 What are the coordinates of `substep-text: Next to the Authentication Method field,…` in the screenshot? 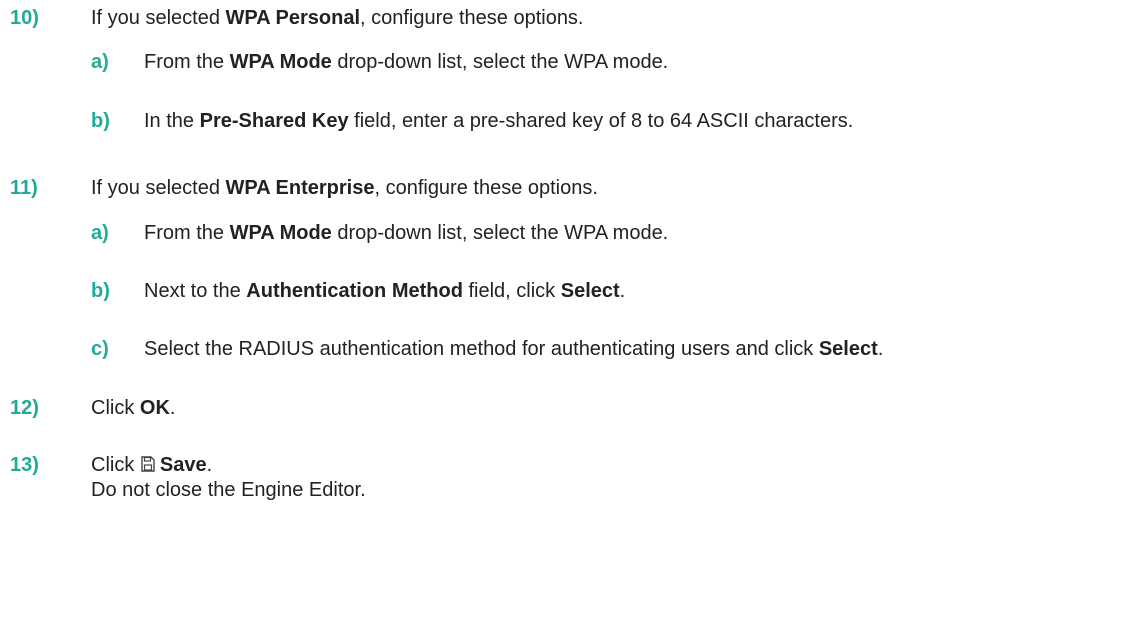 It's located at (385, 291).